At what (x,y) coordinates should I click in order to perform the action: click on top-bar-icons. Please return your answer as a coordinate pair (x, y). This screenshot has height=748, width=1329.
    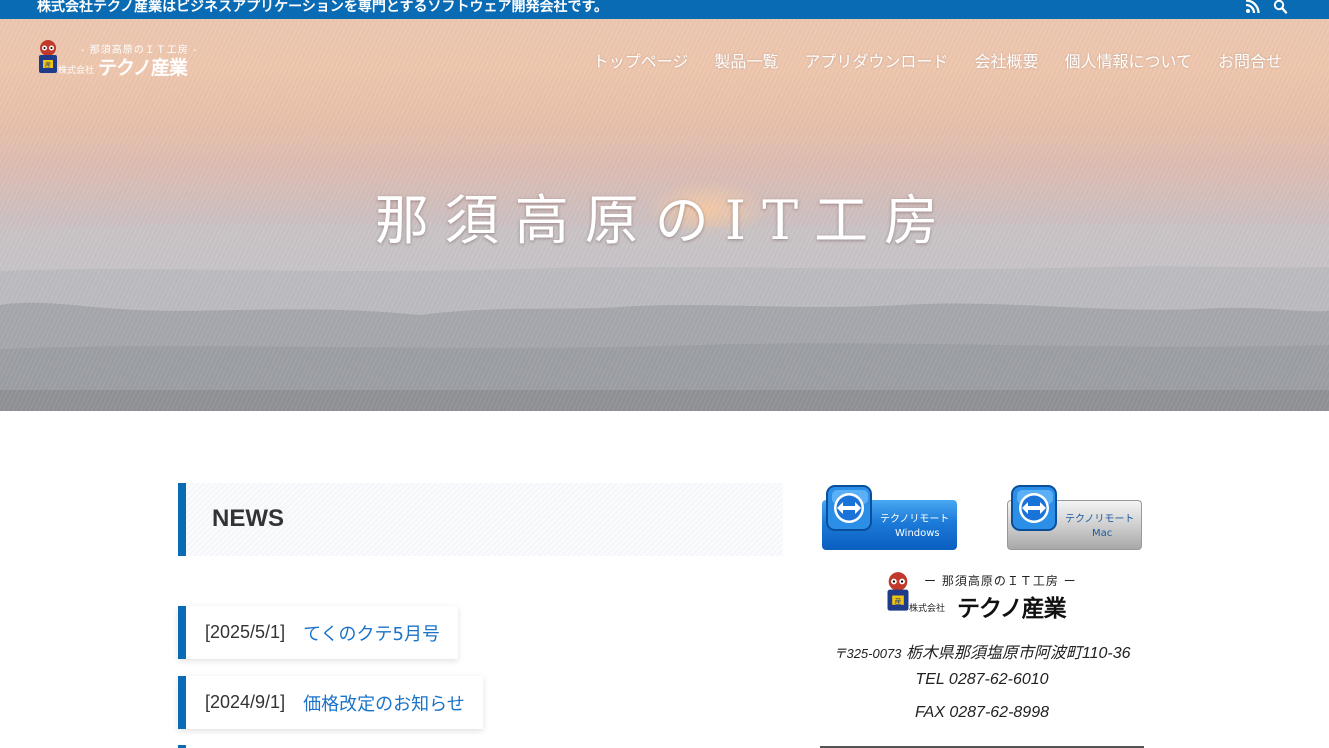
    Looking at the image, I should click on (1267, 9).